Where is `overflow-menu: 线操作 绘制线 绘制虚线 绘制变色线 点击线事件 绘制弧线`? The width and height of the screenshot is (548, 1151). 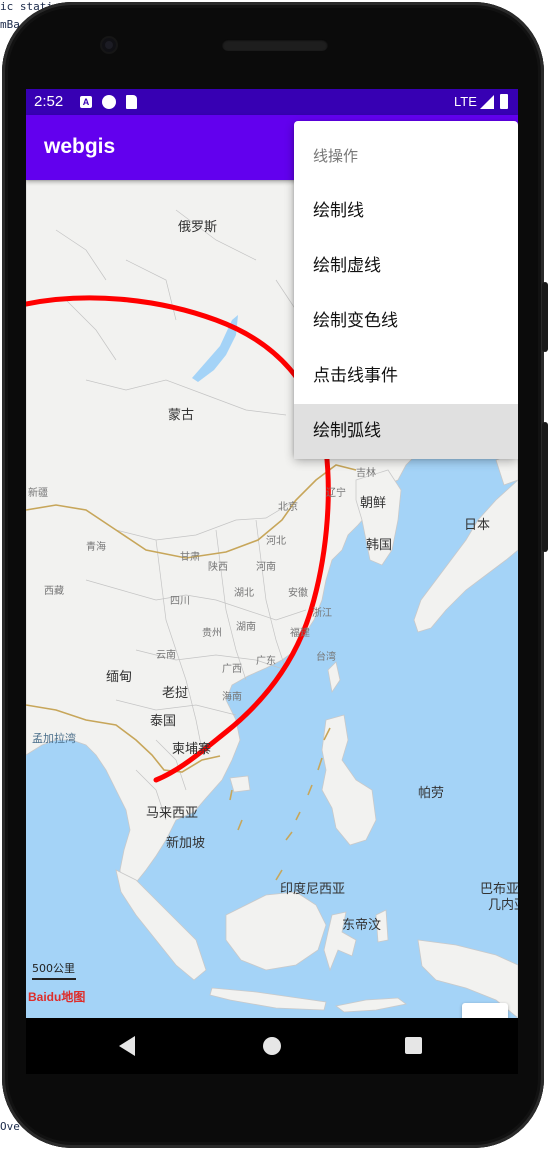 overflow-menu: 线操作 绘制线 绘制虚线 绘制变色线 点击线事件 绘制弧线 is located at coordinates (406, 290).